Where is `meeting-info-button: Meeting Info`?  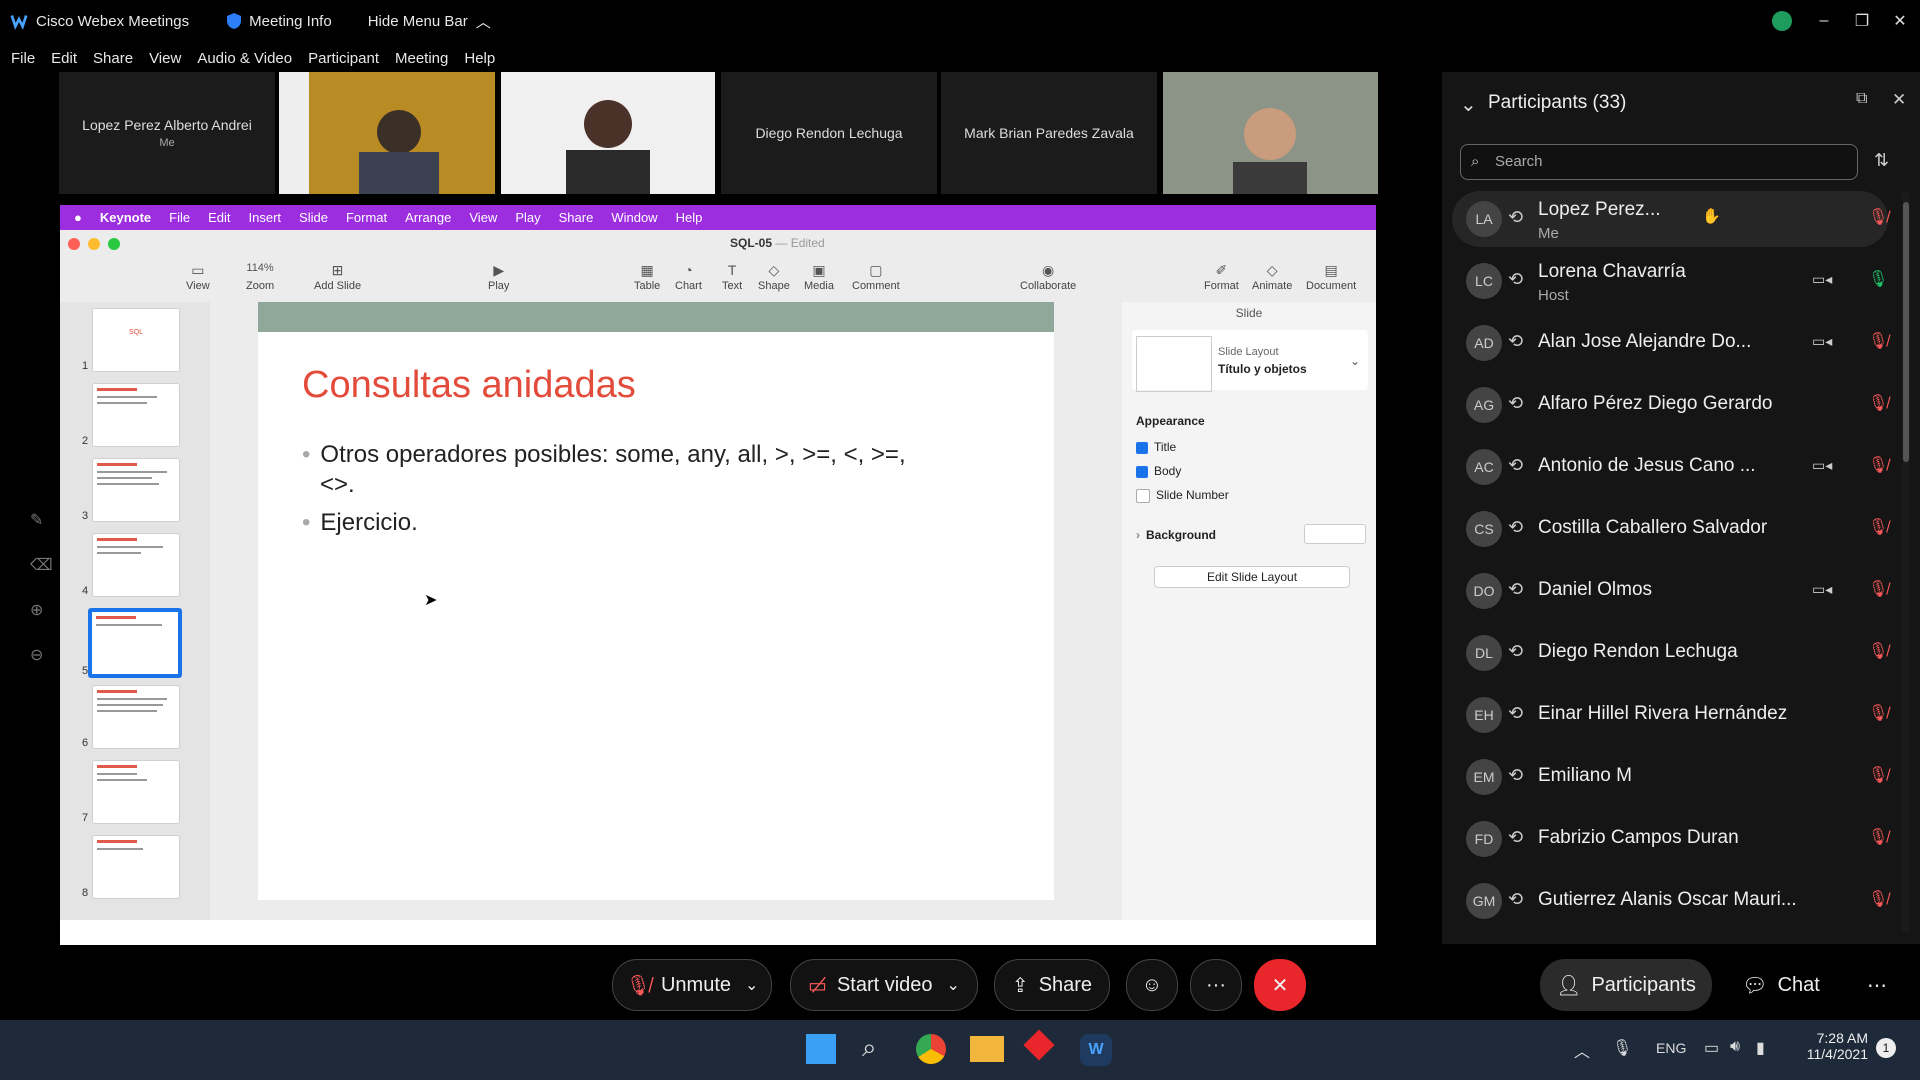
meeting-info-button: Meeting Info is located at coordinates (278, 21).